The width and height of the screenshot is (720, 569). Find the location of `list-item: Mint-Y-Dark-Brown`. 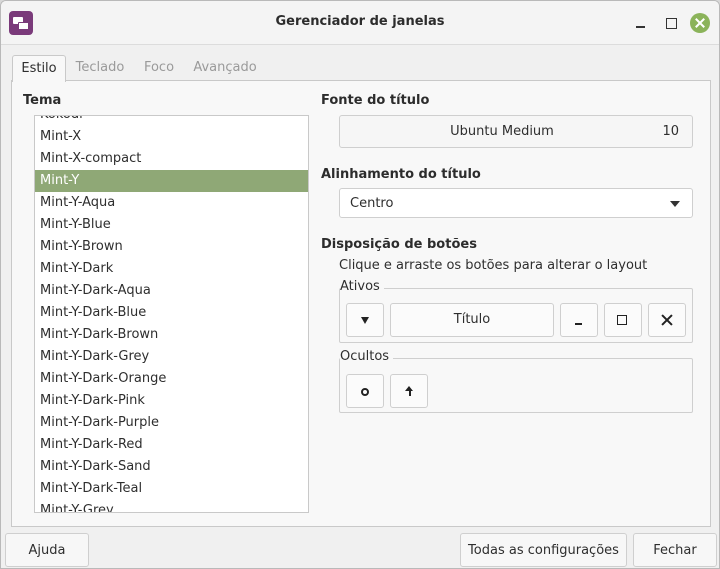

list-item: Mint-Y-Dark-Brown is located at coordinates (171, 335).